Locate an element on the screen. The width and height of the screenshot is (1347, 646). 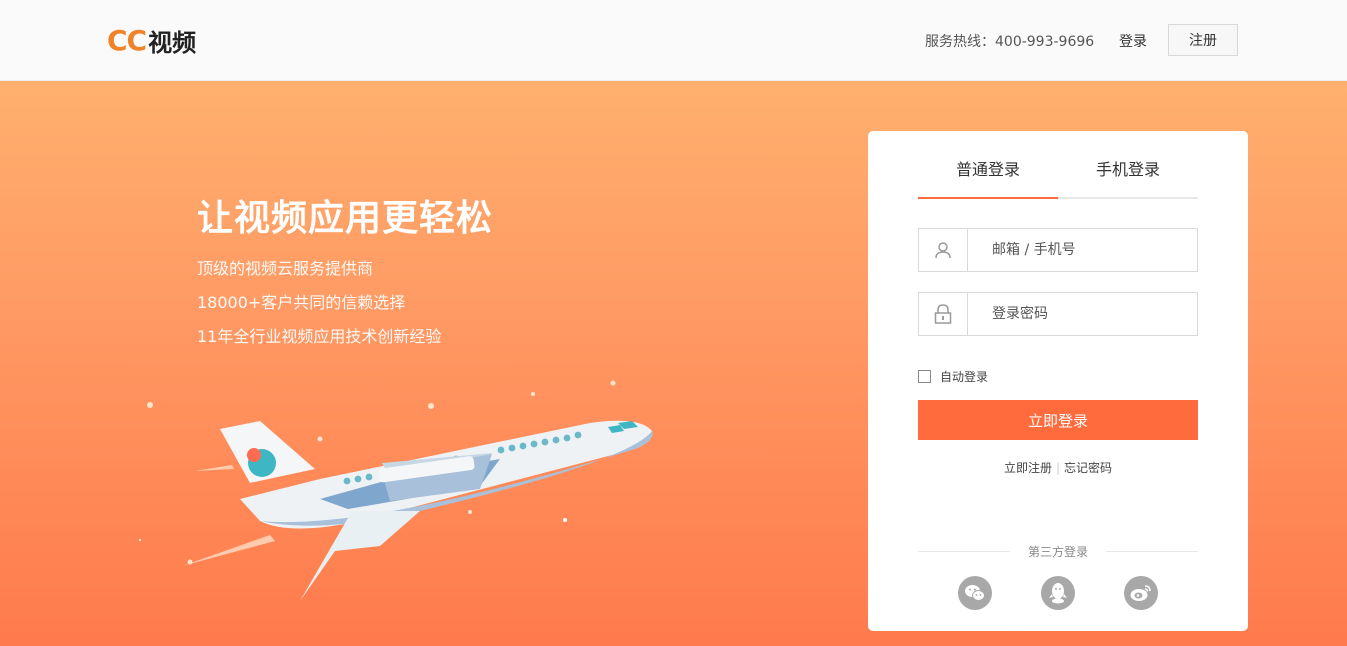
header-login-link: 登录 is located at coordinates (1133, 41).